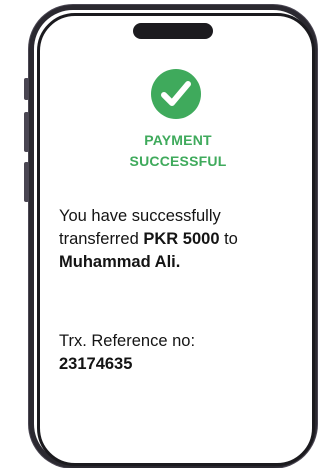 The width and height of the screenshot is (329, 468). Describe the element at coordinates (120, 262) in the screenshot. I see `recipient-name: Muhammad Ali.` at that location.